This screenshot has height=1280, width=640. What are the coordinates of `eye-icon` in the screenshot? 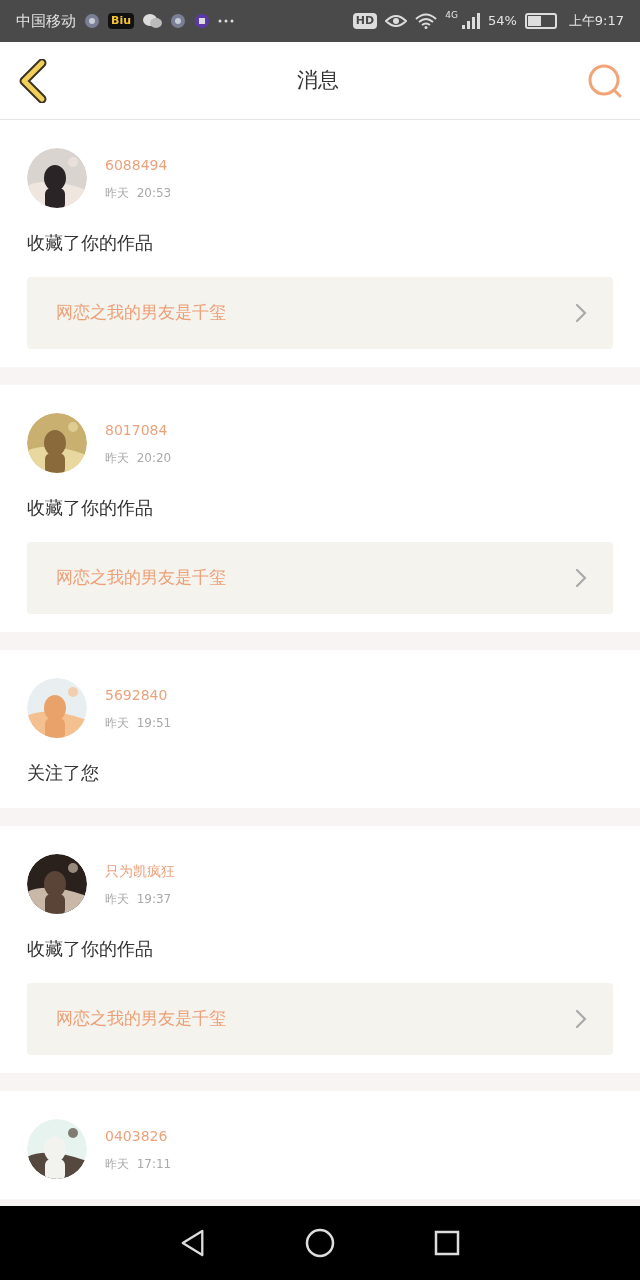 It's located at (396, 21).